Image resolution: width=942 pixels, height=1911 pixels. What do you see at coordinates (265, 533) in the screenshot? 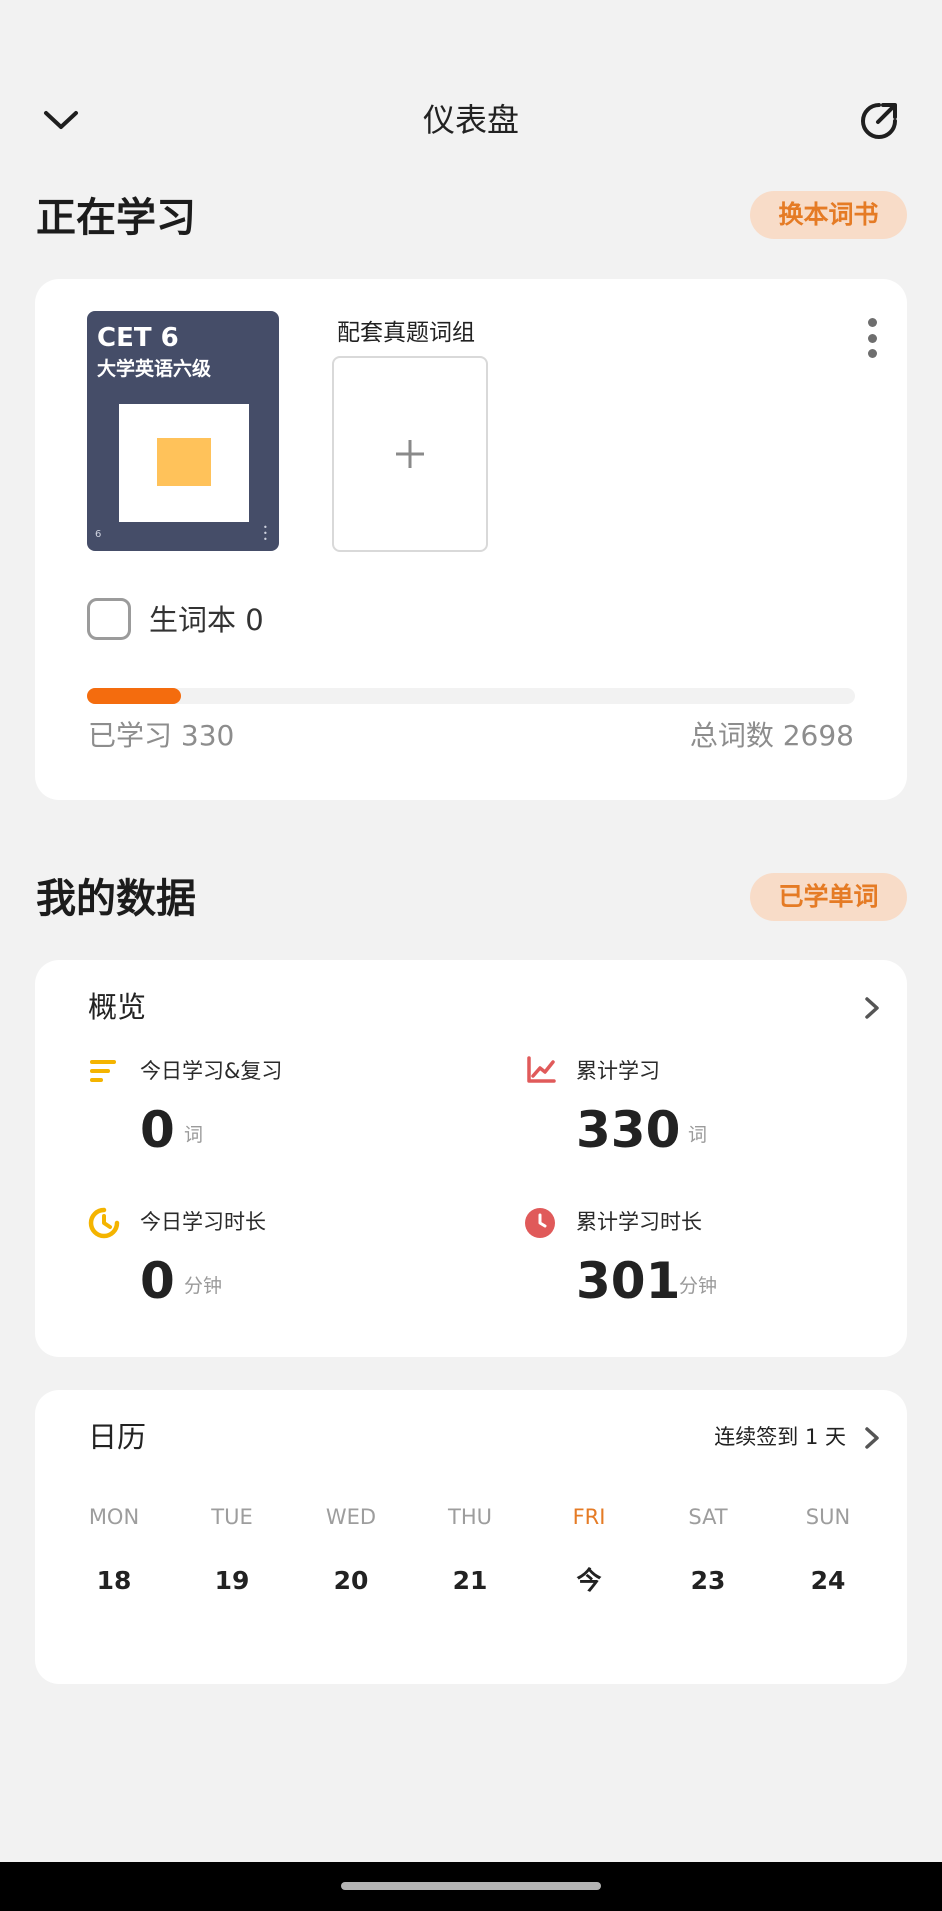
I see `cover-dots-icon: • • •` at bounding box center [265, 533].